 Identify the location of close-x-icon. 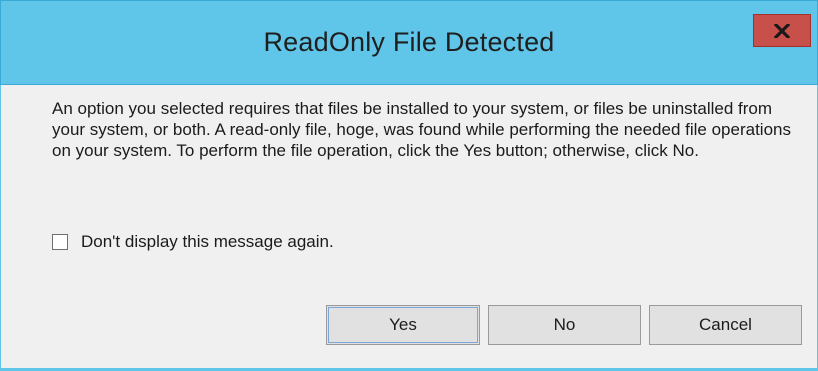
(782, 30).